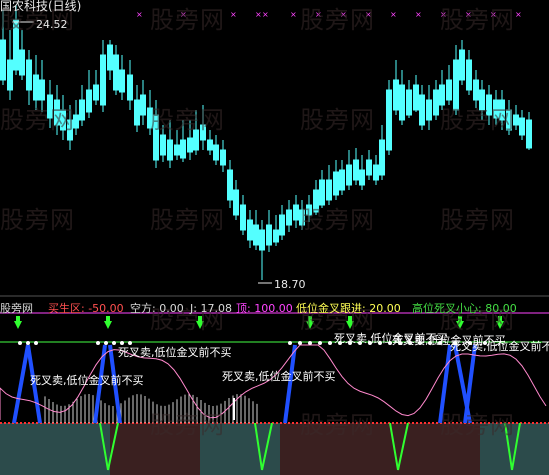 The width and height of the screenshot is (549, 475). Describe the element at coordinates (16, 308) in the screenshot. I see `indicator-name: 股旁网` at that location.